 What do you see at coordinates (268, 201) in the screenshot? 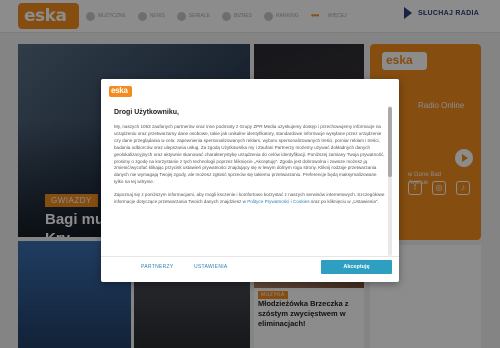
I see `privacy-policy-link: Polityce Prywatności` at bounding box center [268, 201].